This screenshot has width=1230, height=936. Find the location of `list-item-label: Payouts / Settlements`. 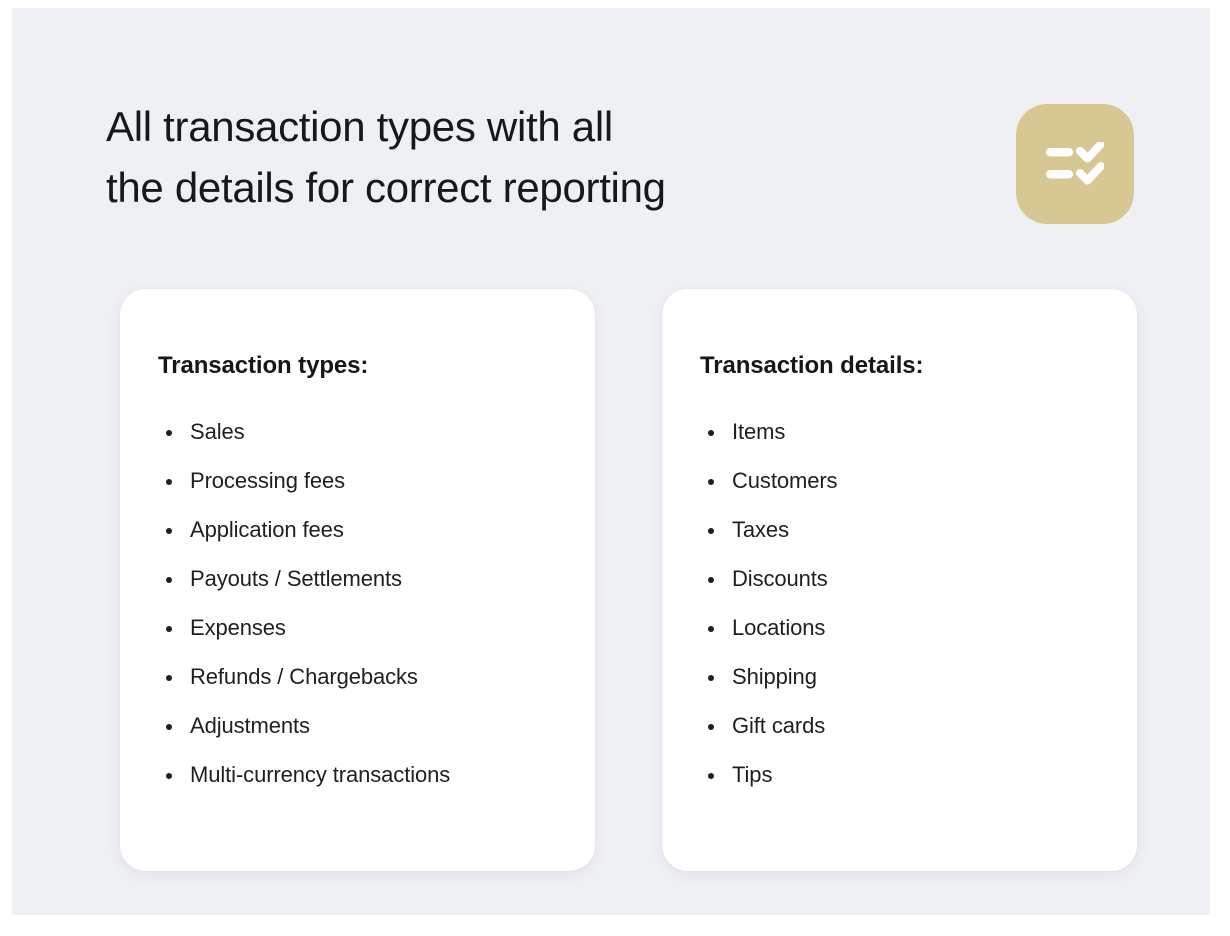

list-item-label: Payouts / Settlements is located at coordinates (296, 578).